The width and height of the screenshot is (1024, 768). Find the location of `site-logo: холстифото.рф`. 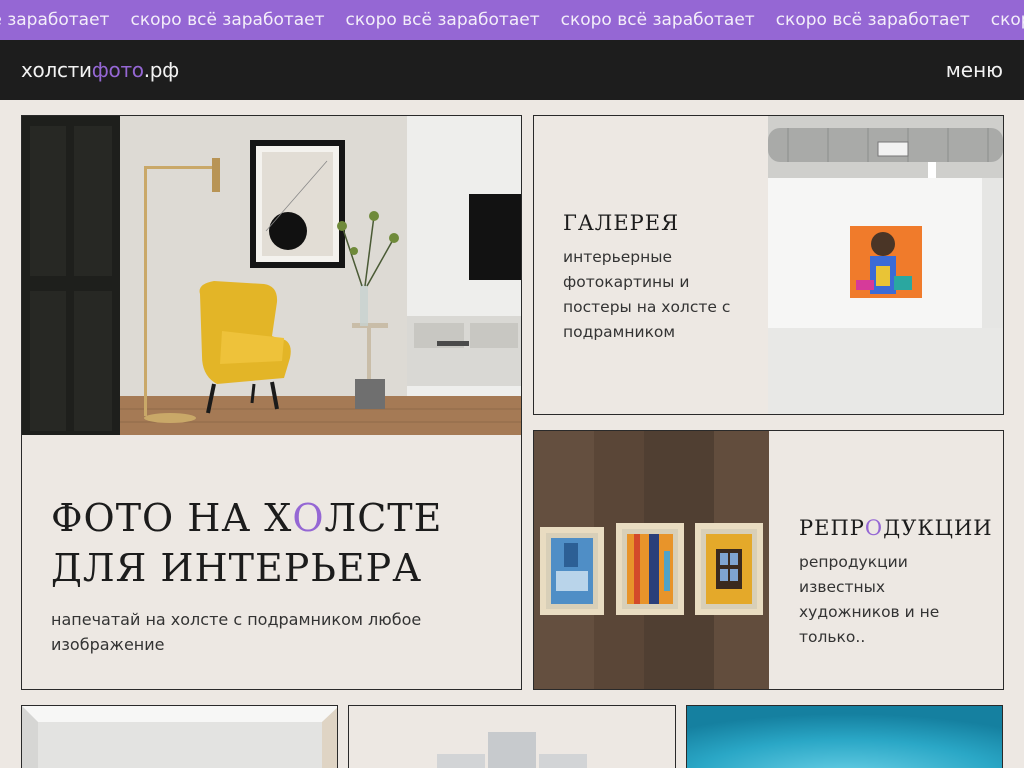

site-logo: холстифото.рф is located at coordinates (100, 70).